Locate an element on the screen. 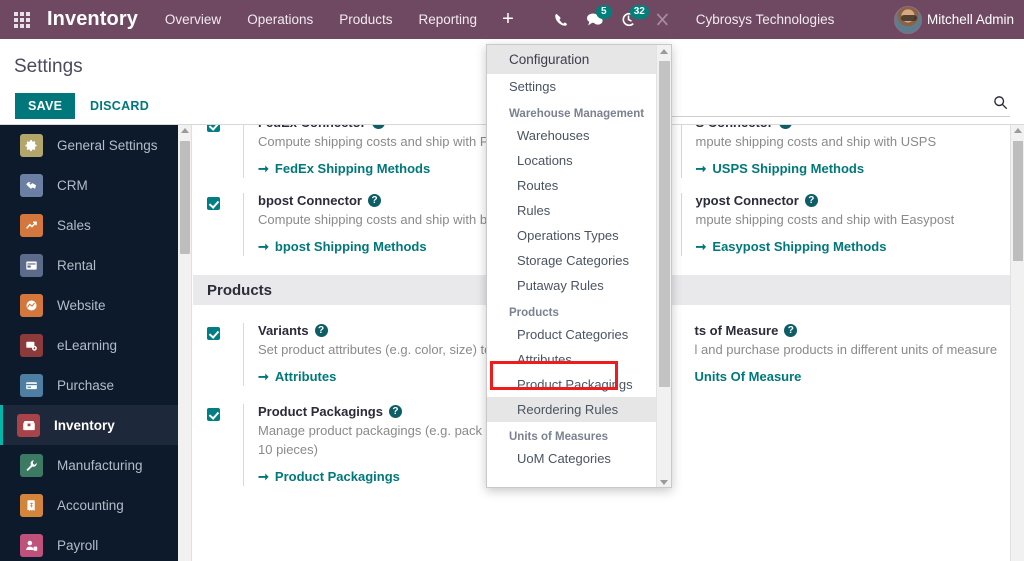  messages-icon: 5 is located at coordinates (595, 19).